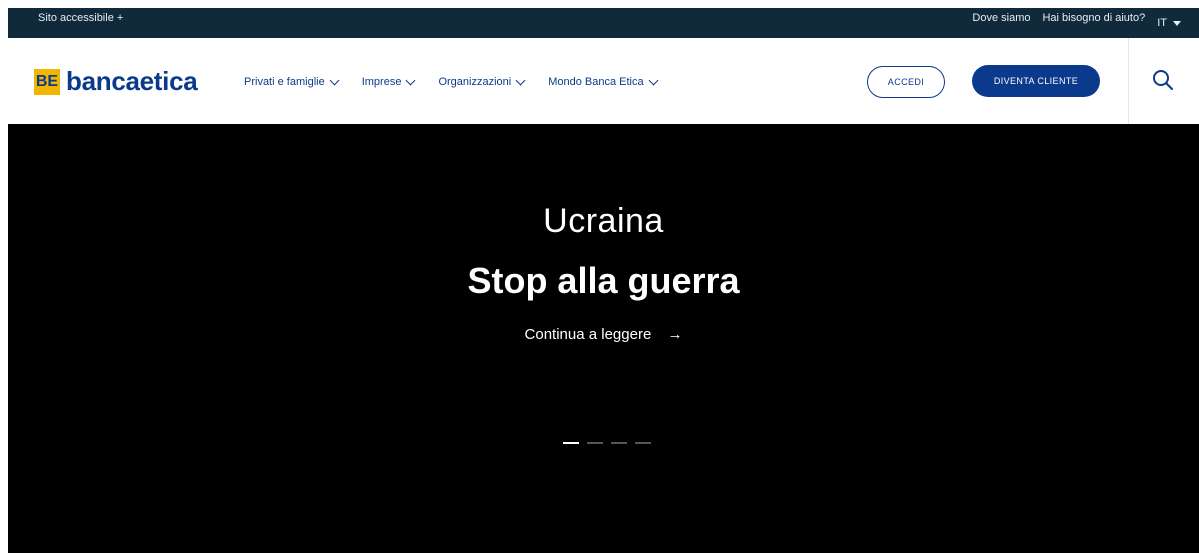  I want to click on read-more-label: Continua a leggere, so click(588, 334).